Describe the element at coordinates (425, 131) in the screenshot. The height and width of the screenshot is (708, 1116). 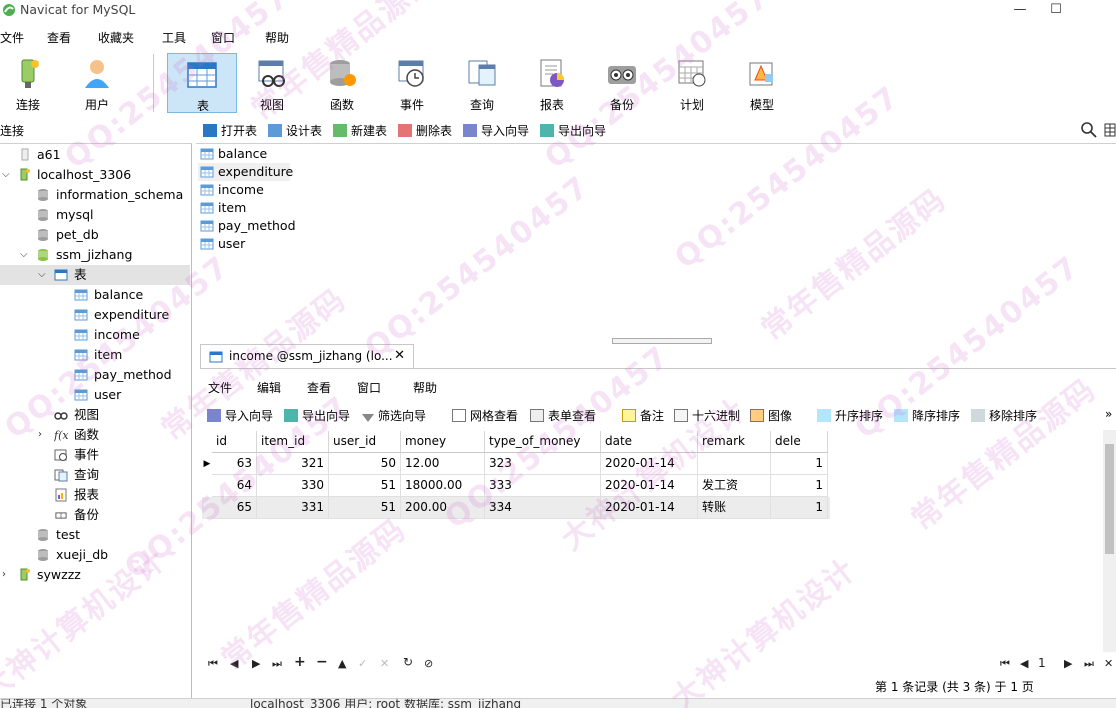
I see `delete-table-button: 删除表` at that location.